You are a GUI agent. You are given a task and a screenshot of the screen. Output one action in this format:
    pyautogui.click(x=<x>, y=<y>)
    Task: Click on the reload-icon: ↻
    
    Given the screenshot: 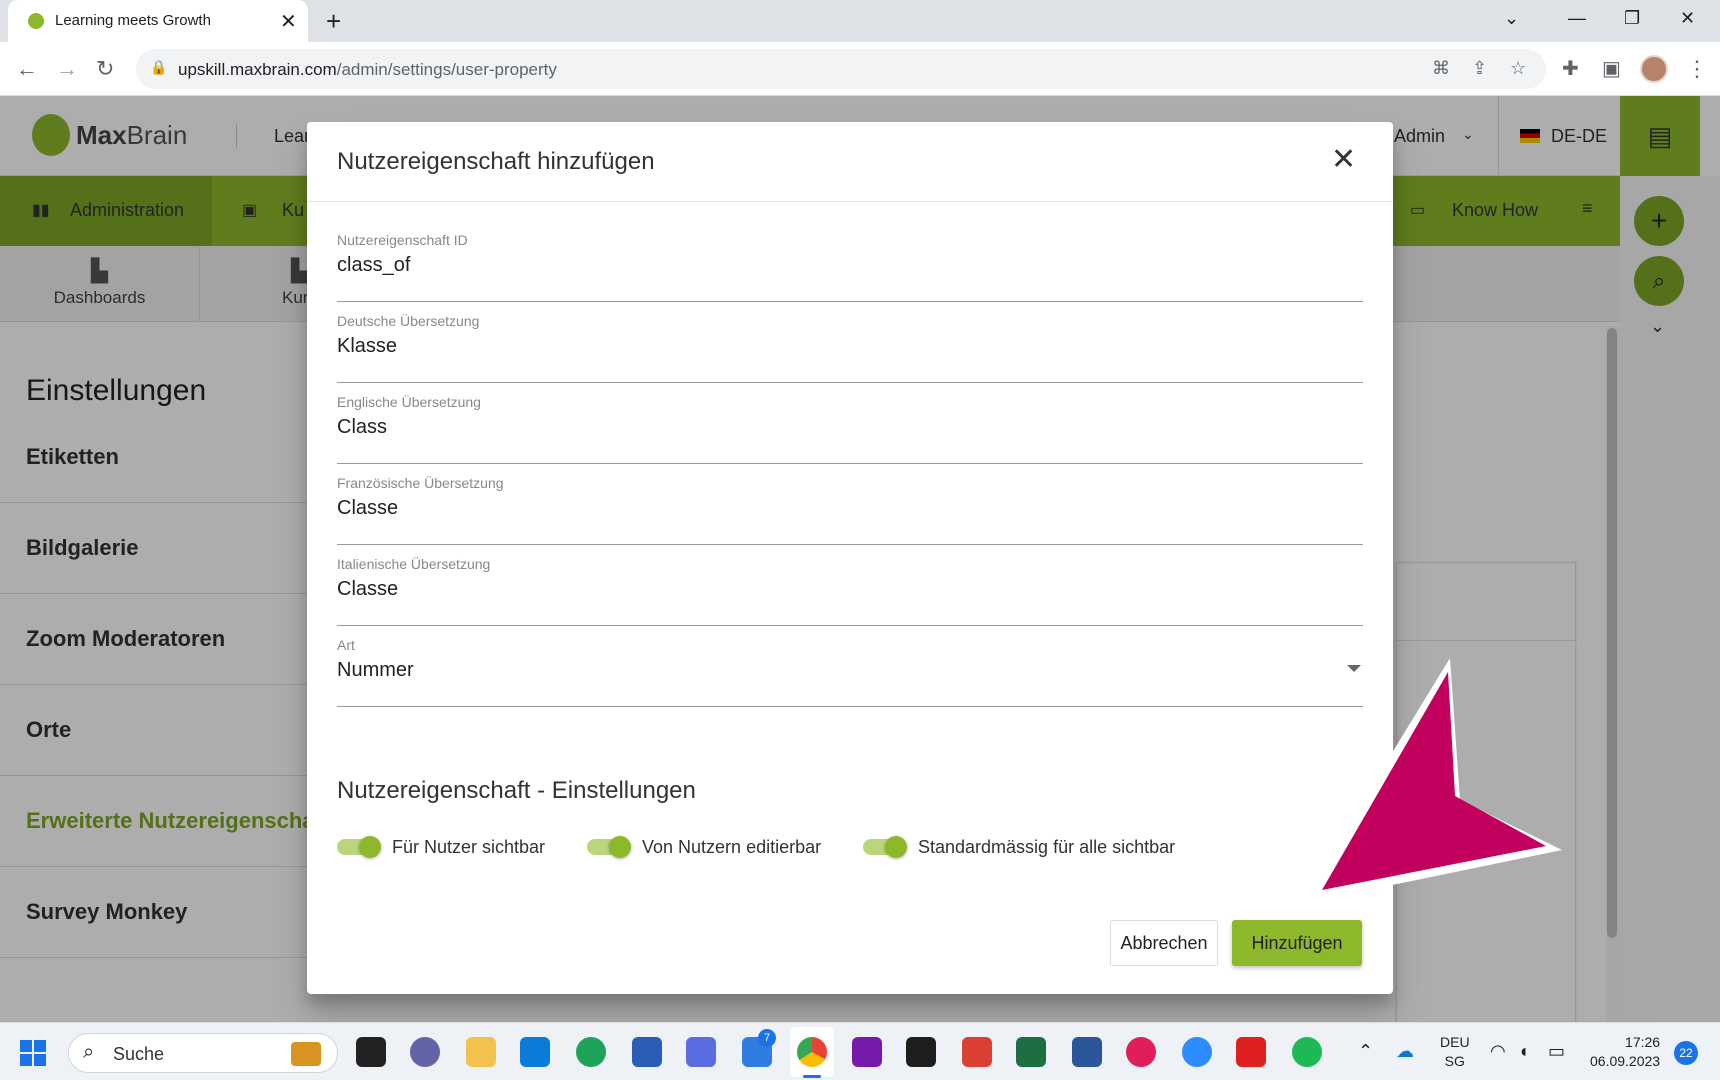 What is the action you would take?
    pyautogui.click(x=105, y=69)
    